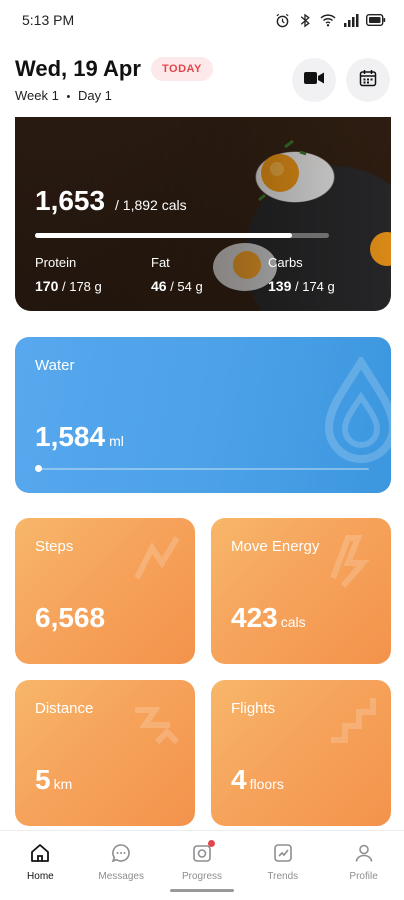 This screenshot has height=900, width=404. I want to click on tile-value: 423 cals, so click(268, 618).